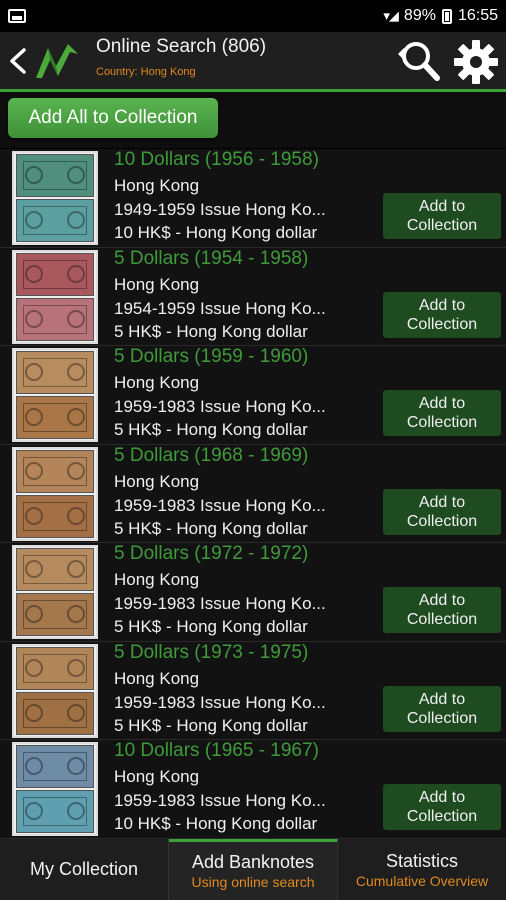 Image resolution: width=506 pixels, height=900 pixels. I want to click on status-bar: ▾◢ 89% 16:55, so click(253, 16).